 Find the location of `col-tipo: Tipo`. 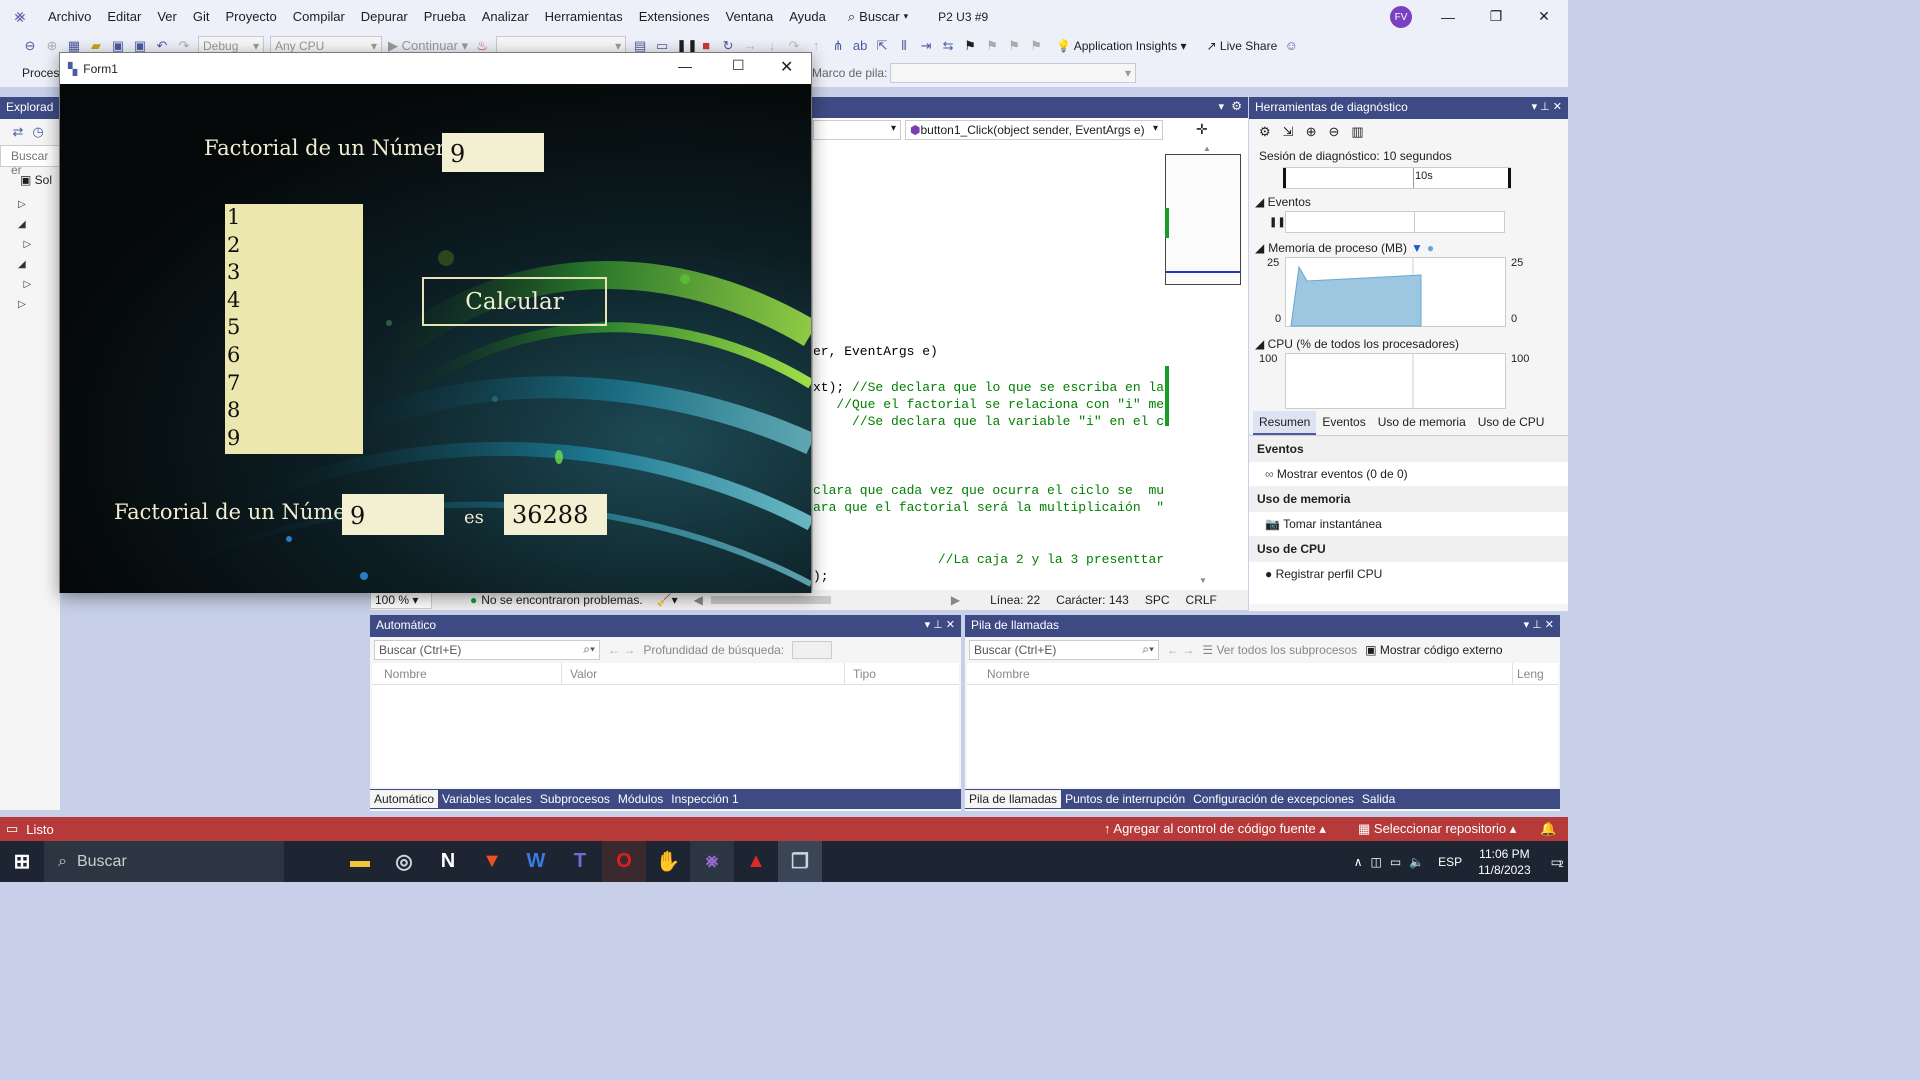

col-tipo: Tipo is located at coordinates (864, 673).